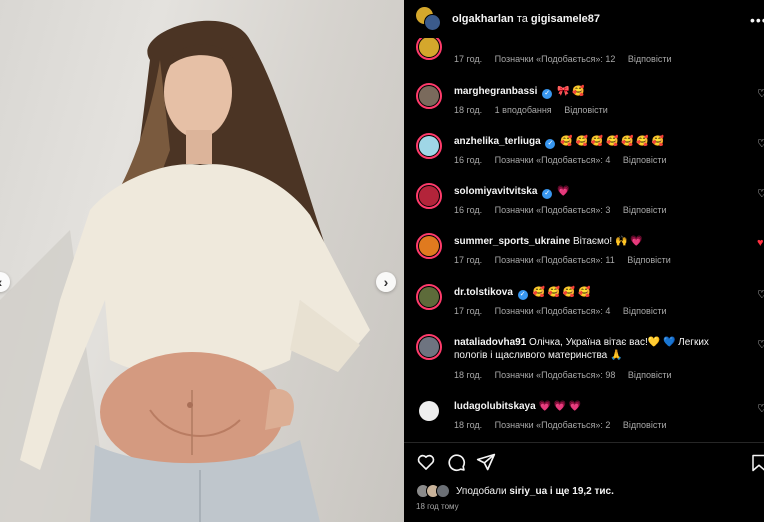 Image resolution: width=764 pixels, height=522 pixels. I want to click on comment-icon, so click(456, 462).